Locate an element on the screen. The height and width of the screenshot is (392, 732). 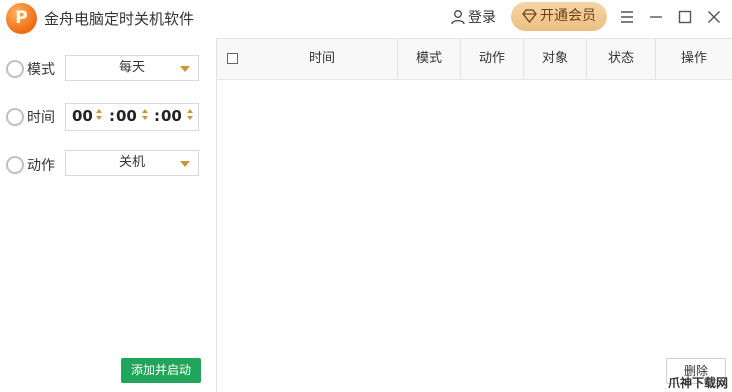
action-select: 关机 is located at coordinates (132, 163).